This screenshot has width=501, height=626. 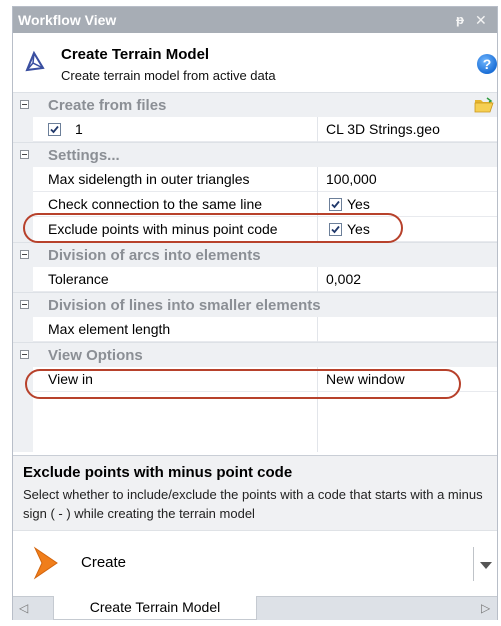 I want to click on property-name: Max element length, so click(x=109, y=329).